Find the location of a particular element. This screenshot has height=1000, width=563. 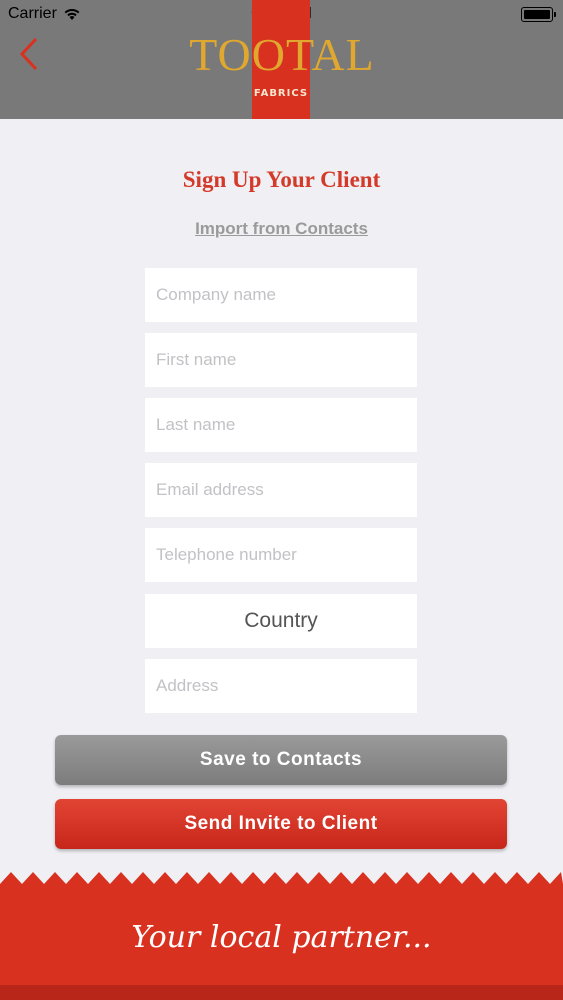

country-select: Country is located at coordinates (281, 621).